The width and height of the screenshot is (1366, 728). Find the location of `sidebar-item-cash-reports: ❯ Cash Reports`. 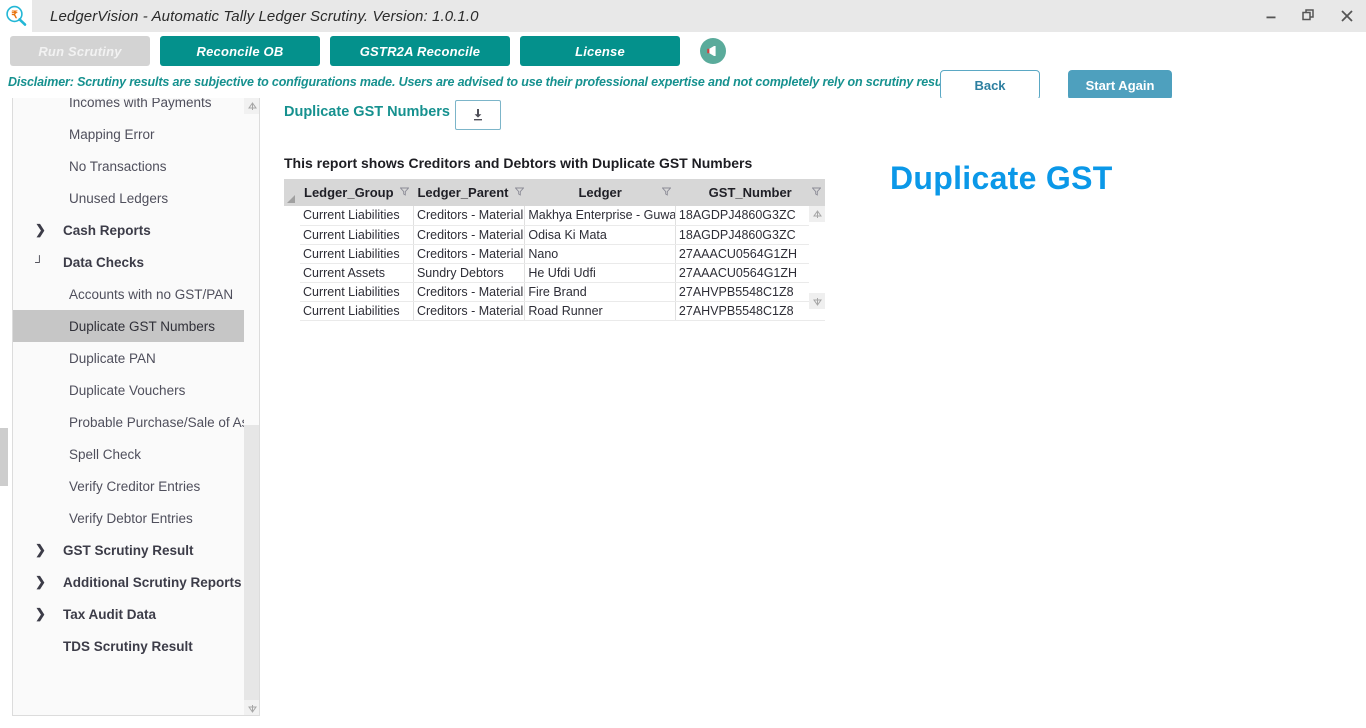

sidebar-item-cash-reports: ❯ Cash Reports is located at coordinates (136, 230).